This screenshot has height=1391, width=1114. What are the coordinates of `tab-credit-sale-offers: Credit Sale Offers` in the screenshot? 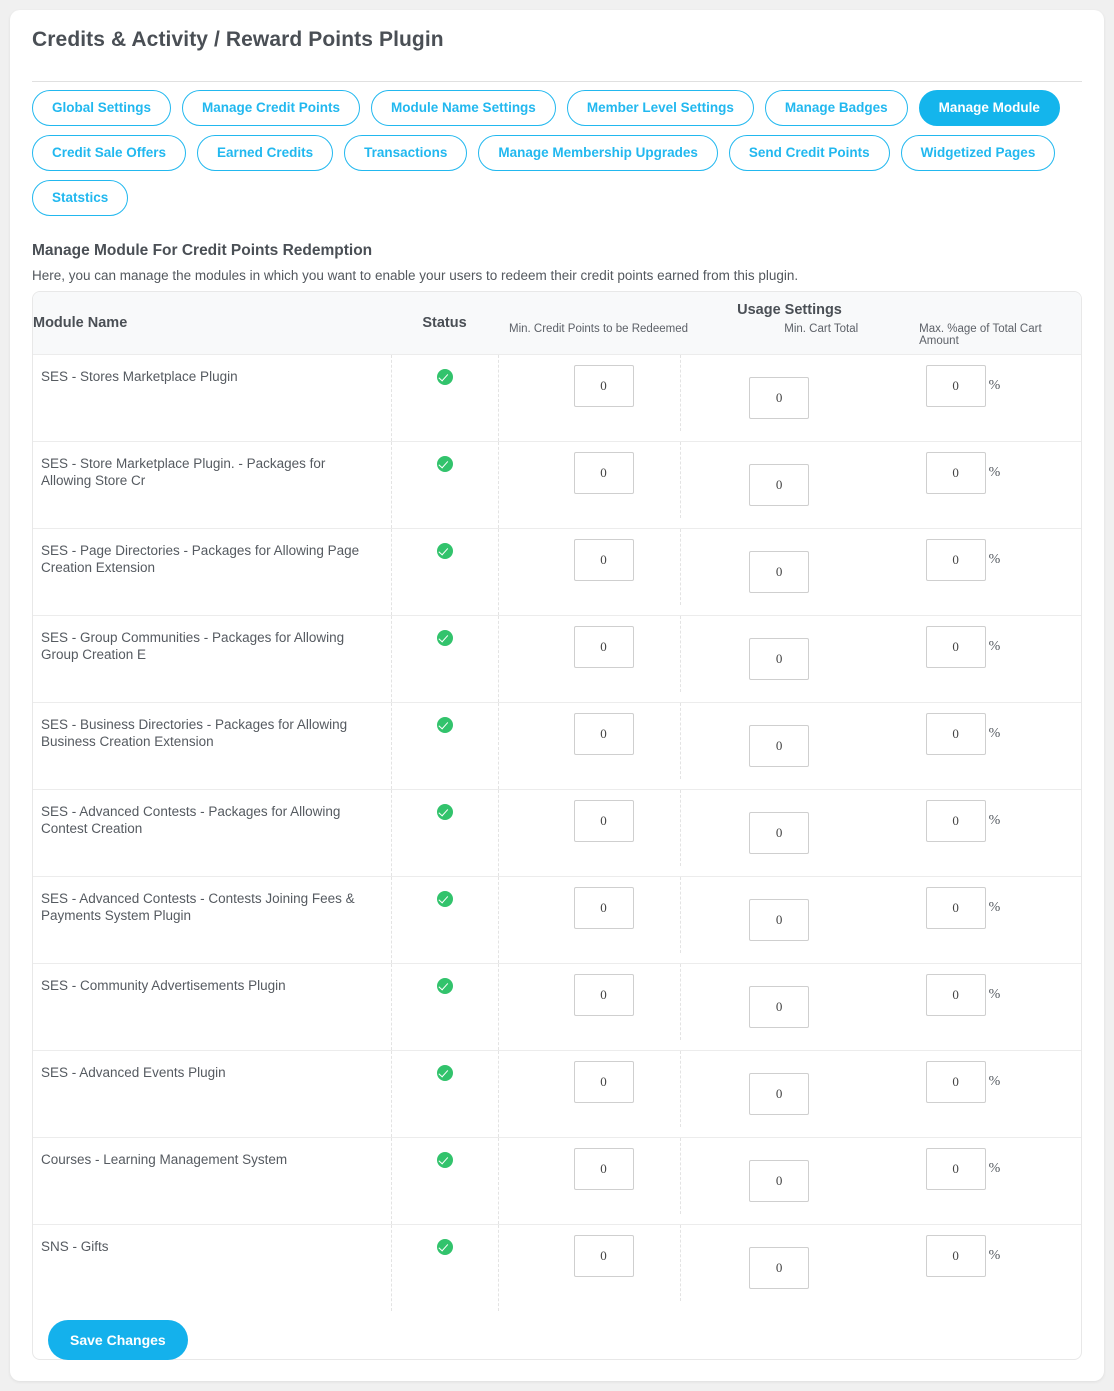 It's located at (109, 153).